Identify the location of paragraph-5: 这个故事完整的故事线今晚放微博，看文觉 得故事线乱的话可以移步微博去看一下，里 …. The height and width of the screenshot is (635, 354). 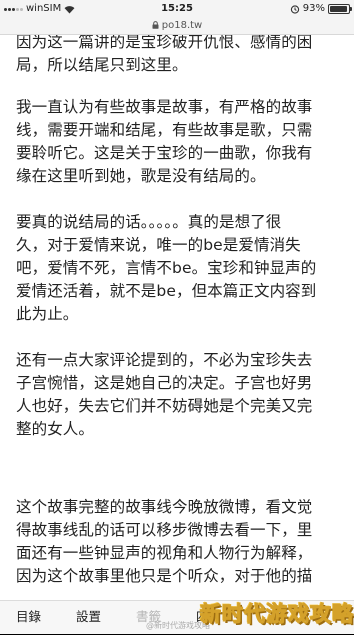
(164, 541).